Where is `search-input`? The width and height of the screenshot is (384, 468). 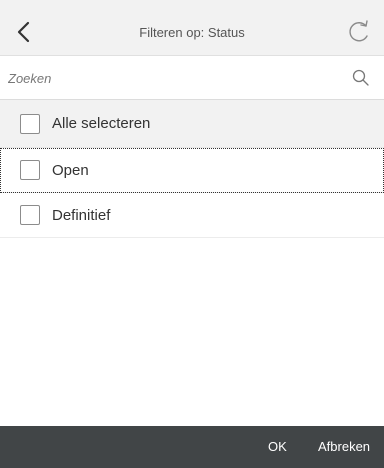
search-input is located at coordinates (173, 78).